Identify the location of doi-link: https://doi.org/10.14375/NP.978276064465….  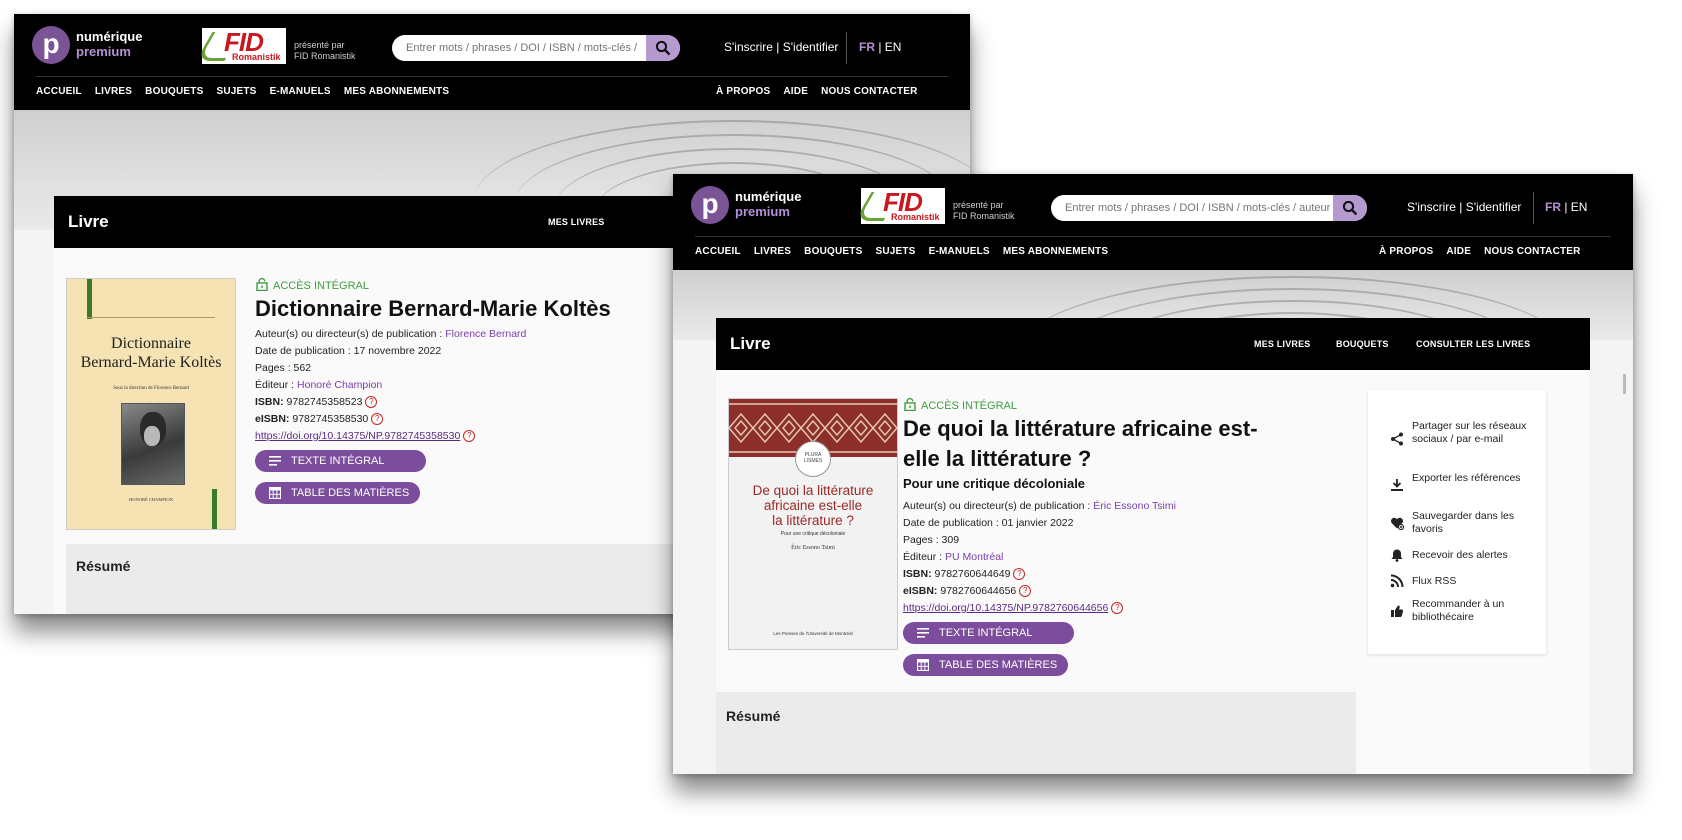
(1005, 608).